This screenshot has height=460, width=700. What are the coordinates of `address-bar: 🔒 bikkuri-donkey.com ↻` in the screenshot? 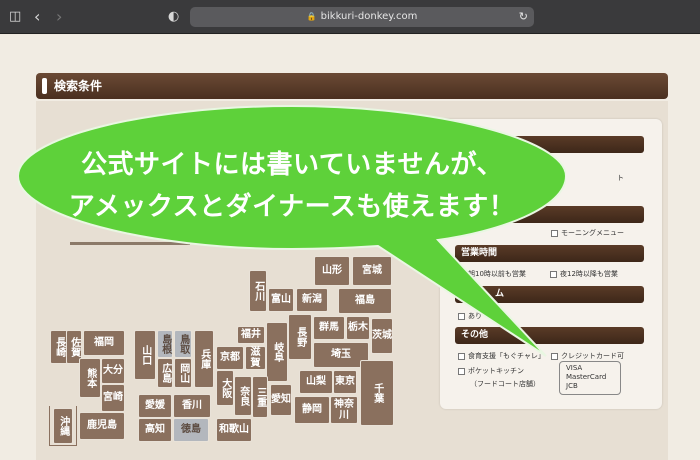 It's located at (362, 17).